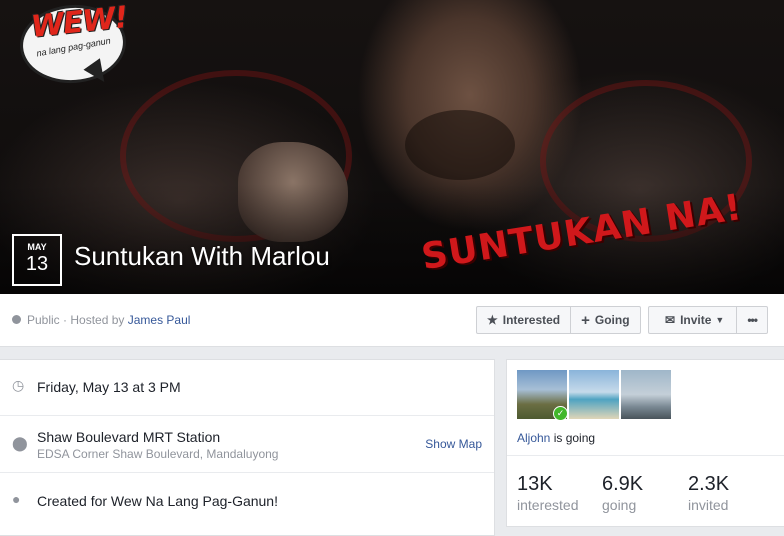  I want to click on envelope-icon: ✉, so click(670, 320).